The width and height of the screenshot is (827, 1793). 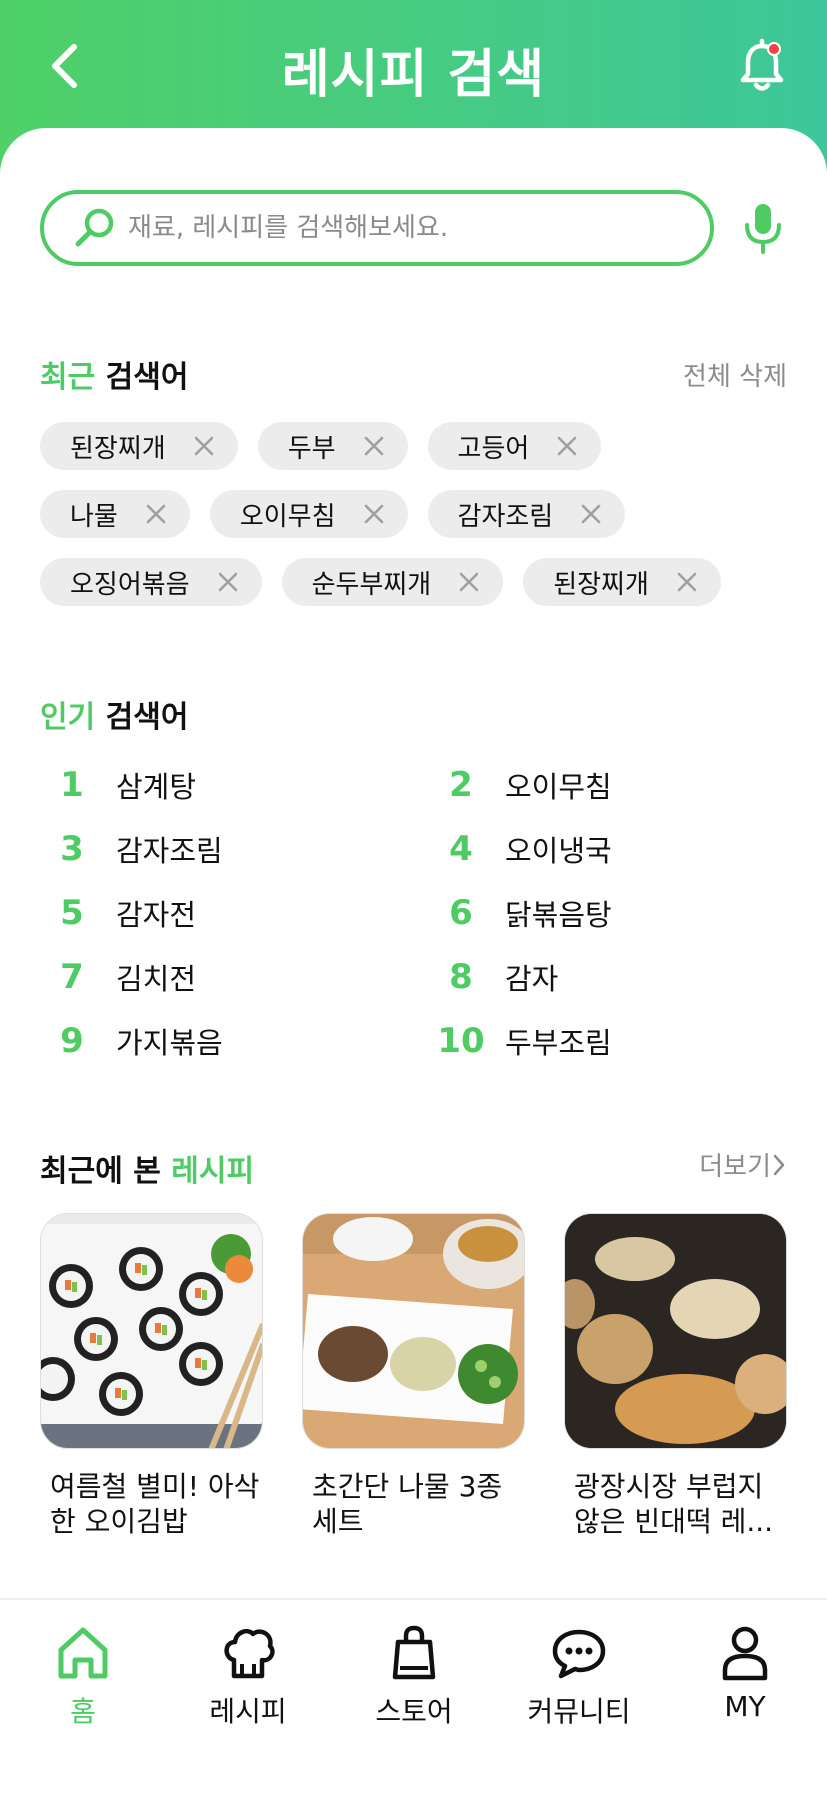 I want to click on recipe-title: 초간단 나물 3종 세트, so click(x=407, y=1504).